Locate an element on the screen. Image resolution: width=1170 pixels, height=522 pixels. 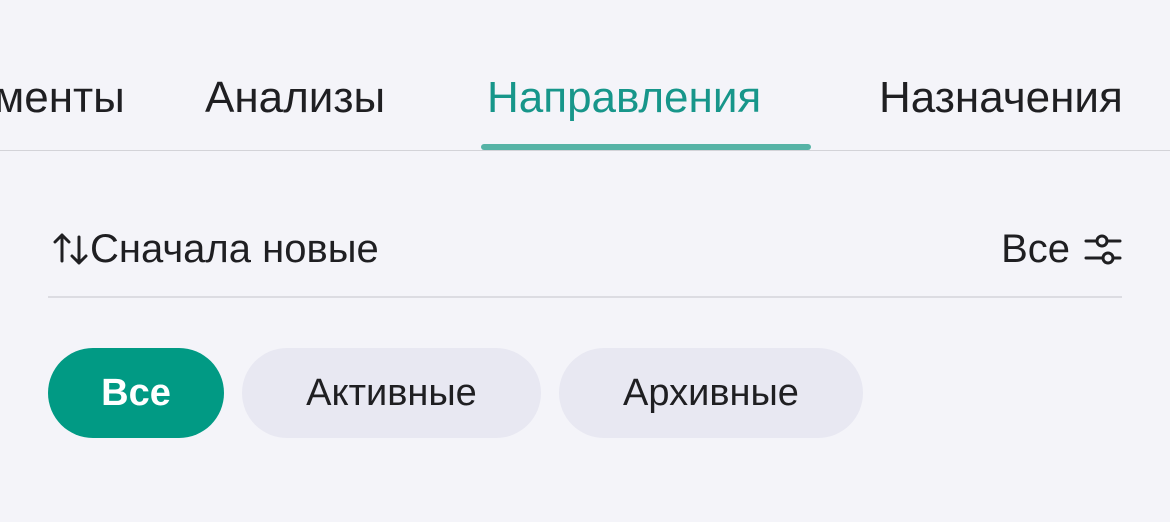
sort-button: Сначала новые is located at coordinates (215, 249).